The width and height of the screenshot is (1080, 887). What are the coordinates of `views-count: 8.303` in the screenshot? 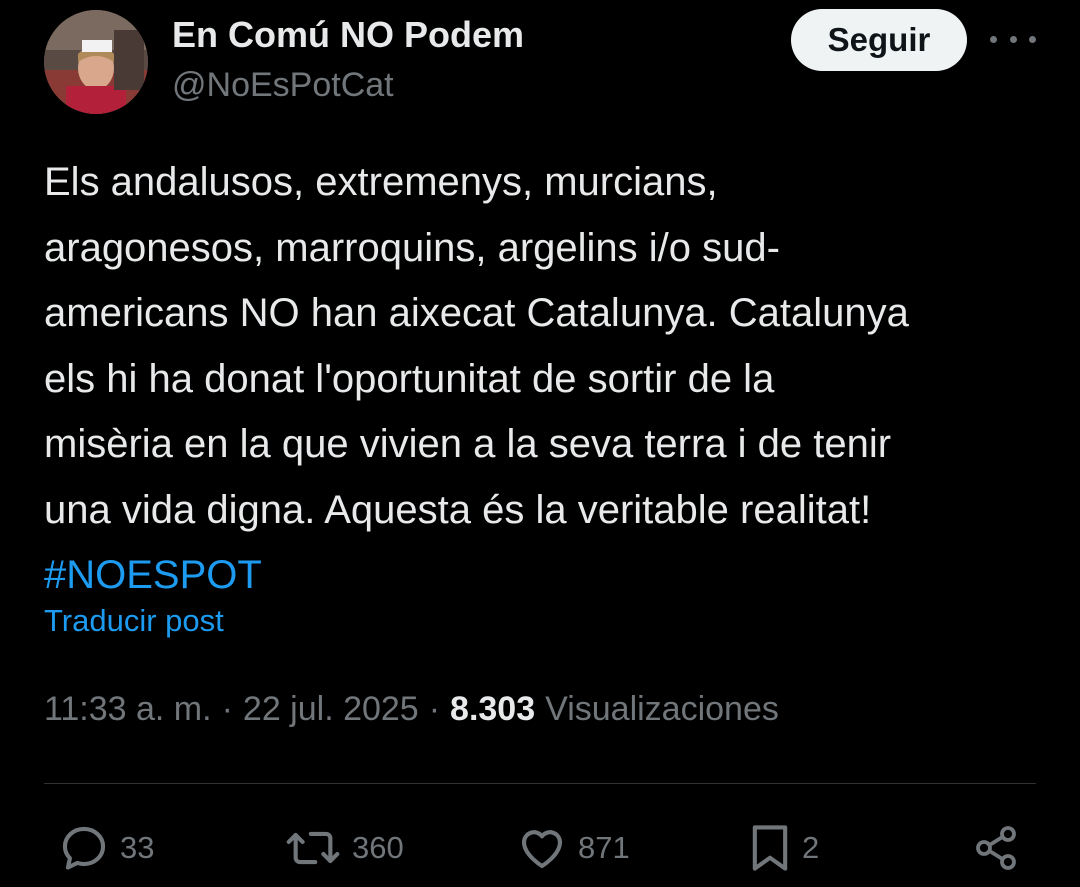 It's located at (492, 709).